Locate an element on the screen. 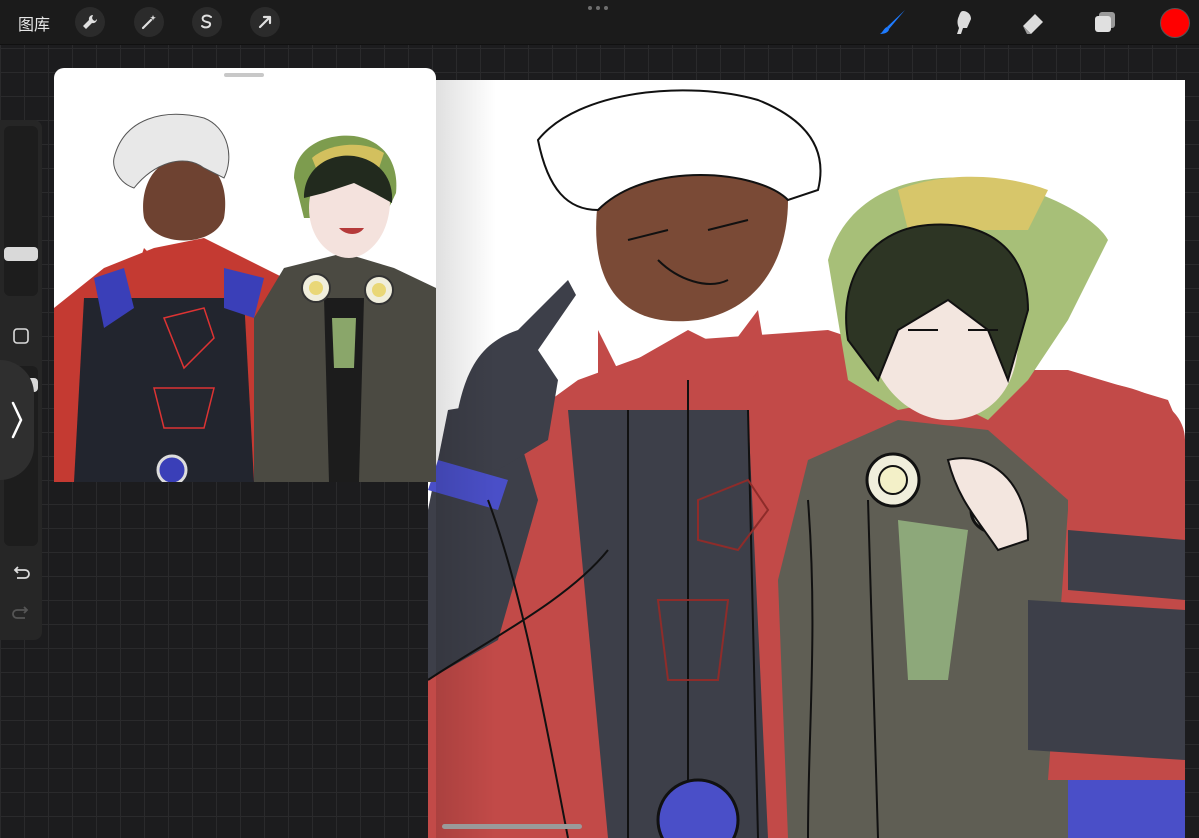 The width and height of the screenshot is (1199, 838). selection-button is located at coordinates (207, 22).